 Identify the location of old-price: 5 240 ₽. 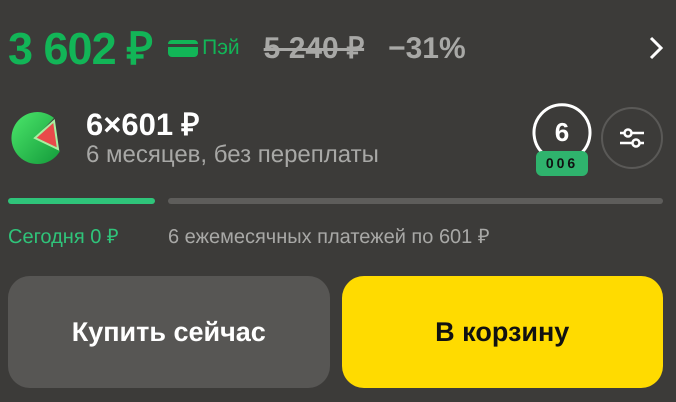
(314, 48).